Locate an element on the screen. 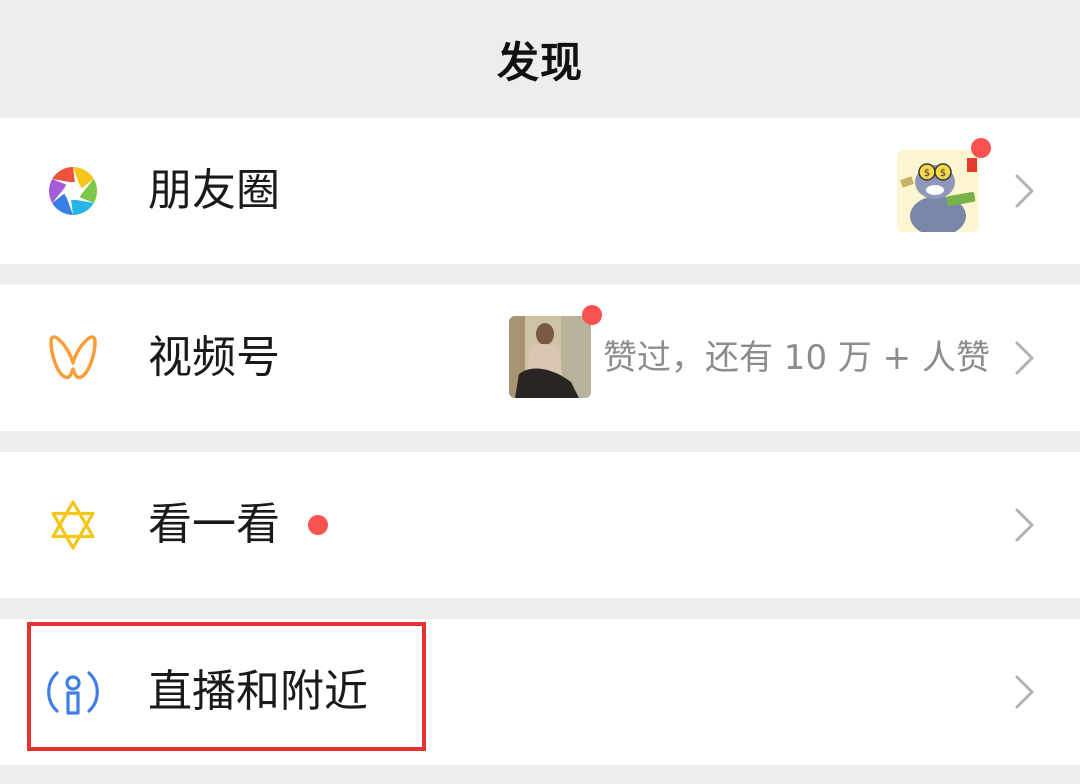 This screenshot has height=784, width=1080. cat-money-sticker-thumbnail: $ $ is located at coordinates (938, 191).